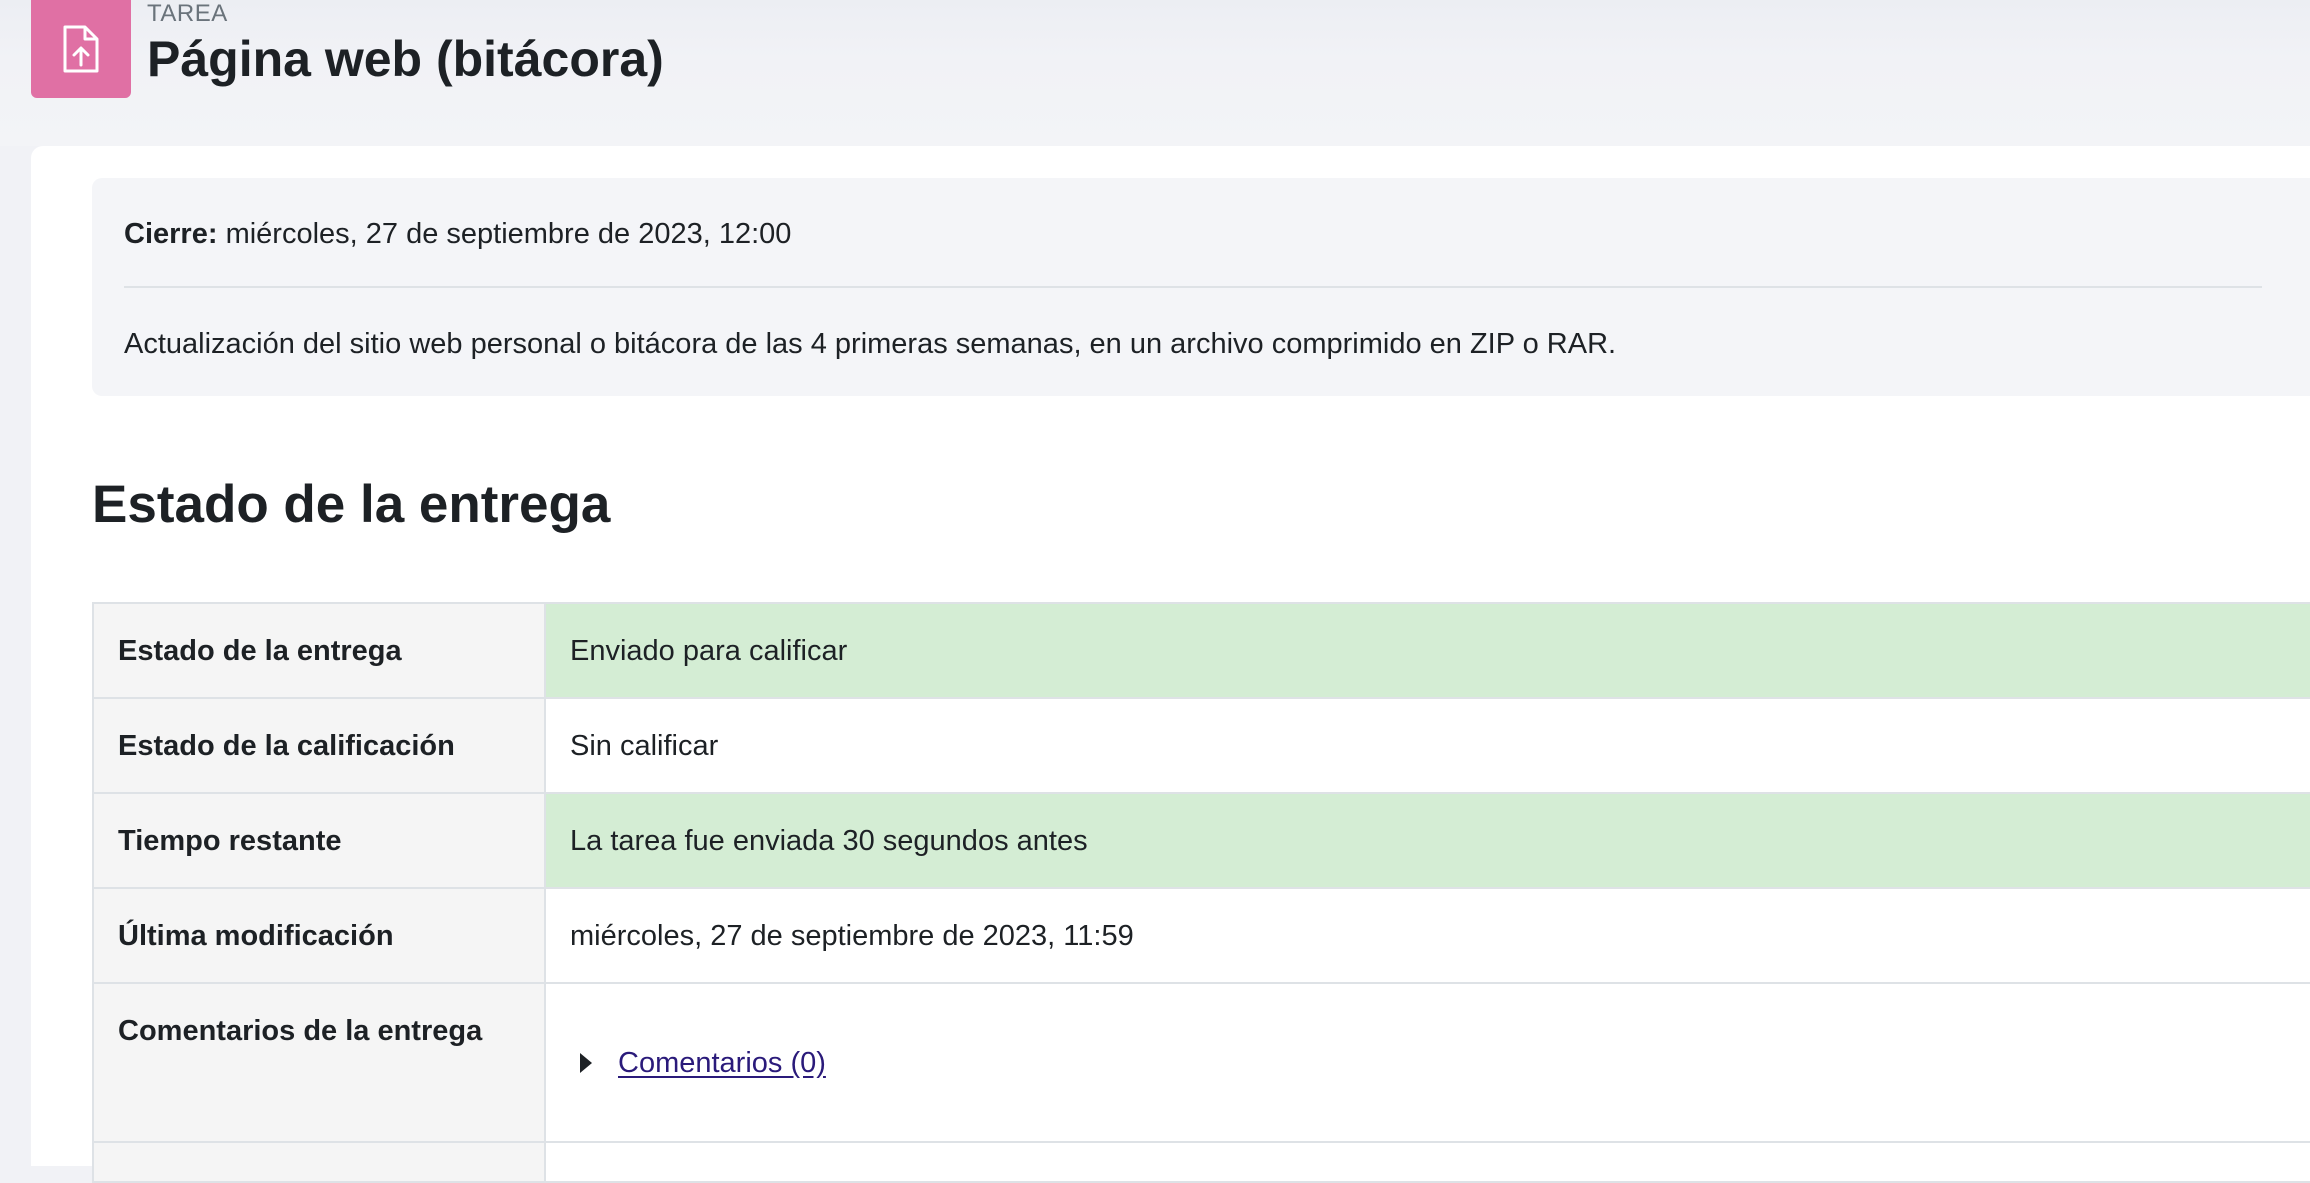 The image size is (2310, 1183). I want to click on row-label: Última modificación, so click(319, 935).